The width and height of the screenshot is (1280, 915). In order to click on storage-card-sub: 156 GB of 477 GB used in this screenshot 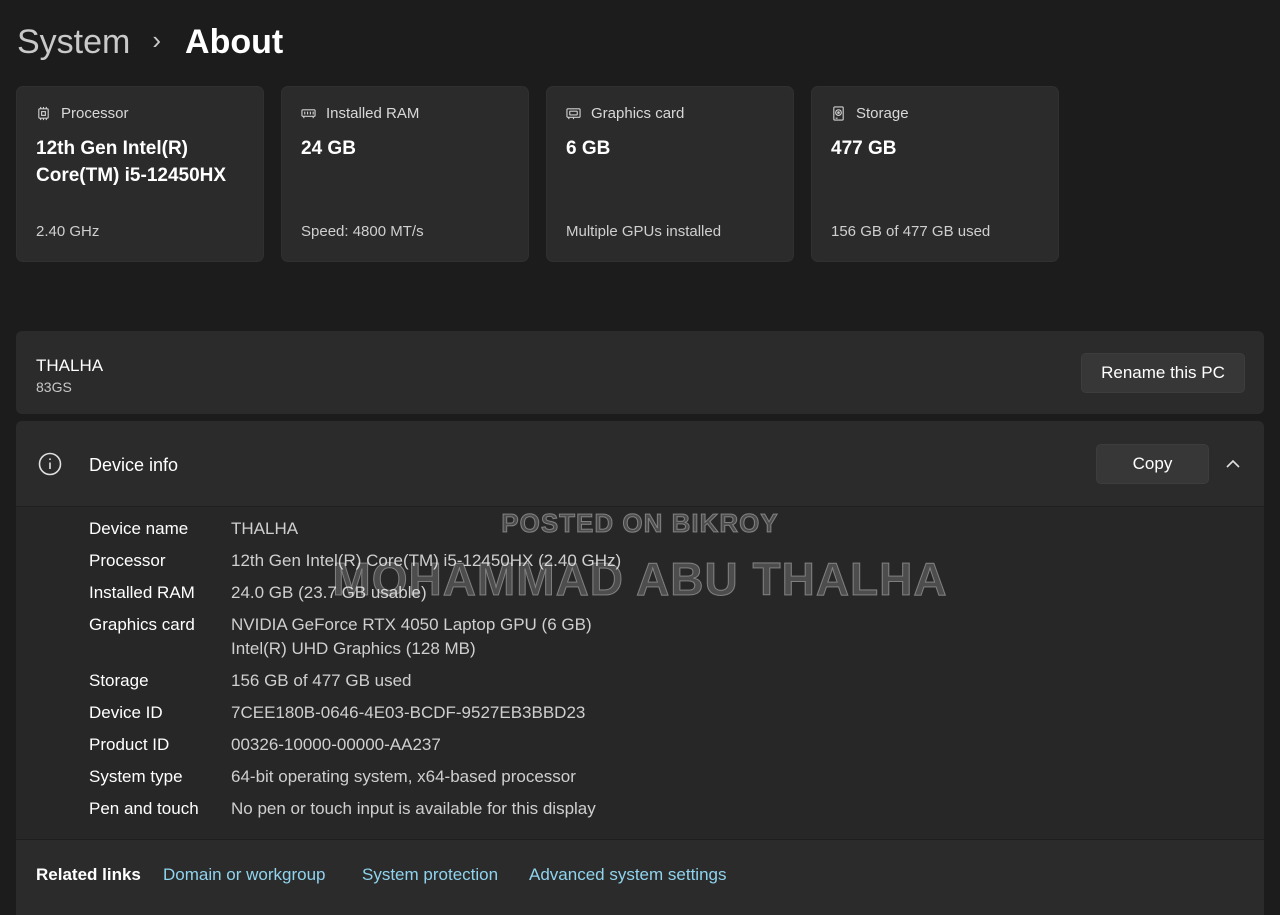, I will do `click(911, 231)`.